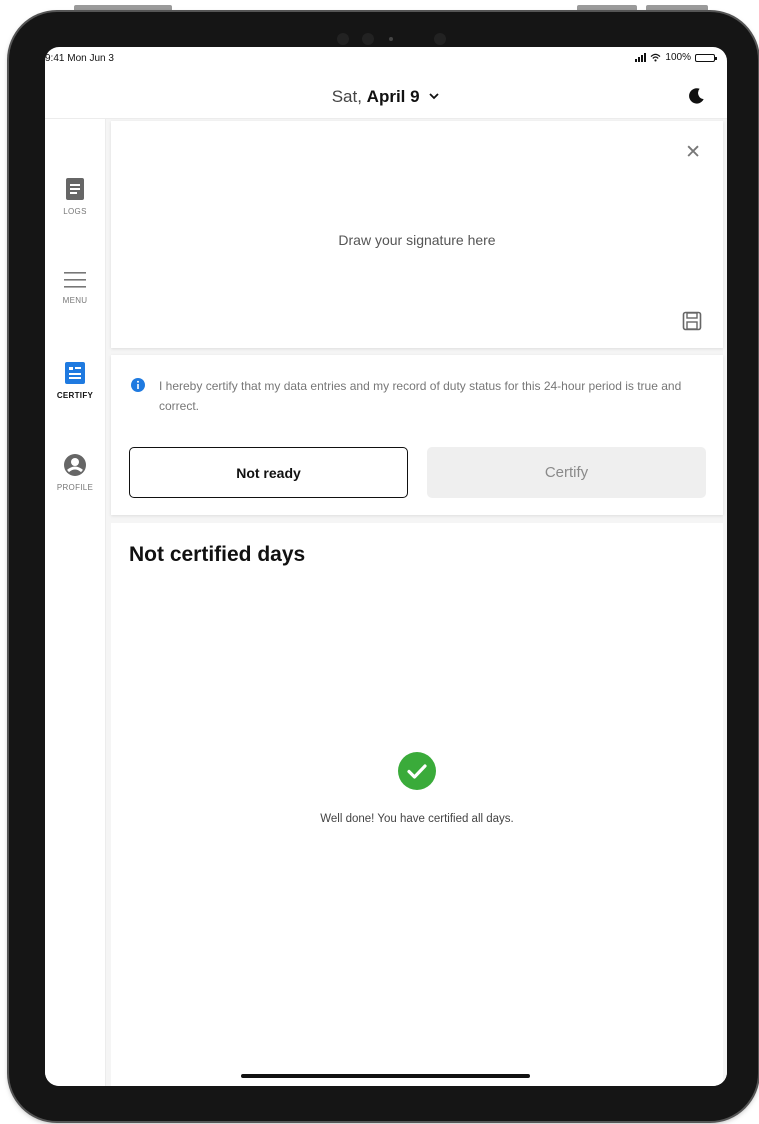 This screenshot has height=1124, width=759. Describe the element at coordinates (268, 472) in the screenshot. I see `not-ready-button: Not ready` at that location.